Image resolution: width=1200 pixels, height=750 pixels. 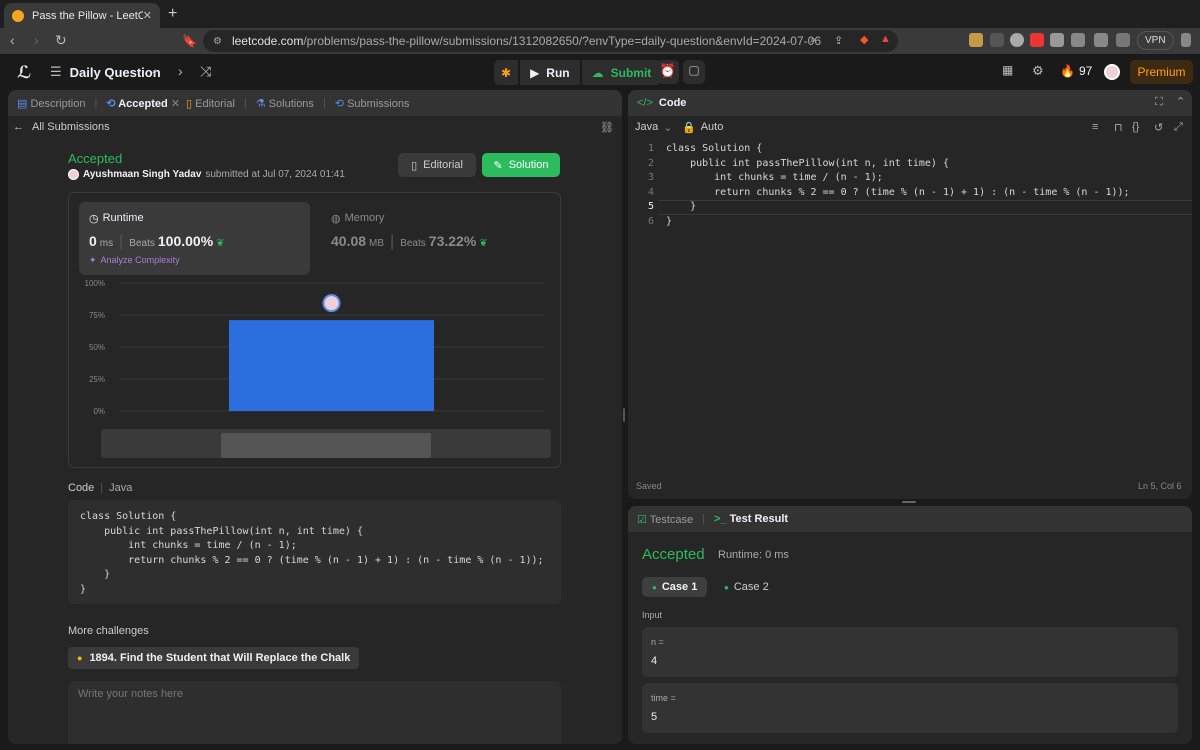 I want to click on case-1-tab: ● Case 1, so click(x=675, y=587).